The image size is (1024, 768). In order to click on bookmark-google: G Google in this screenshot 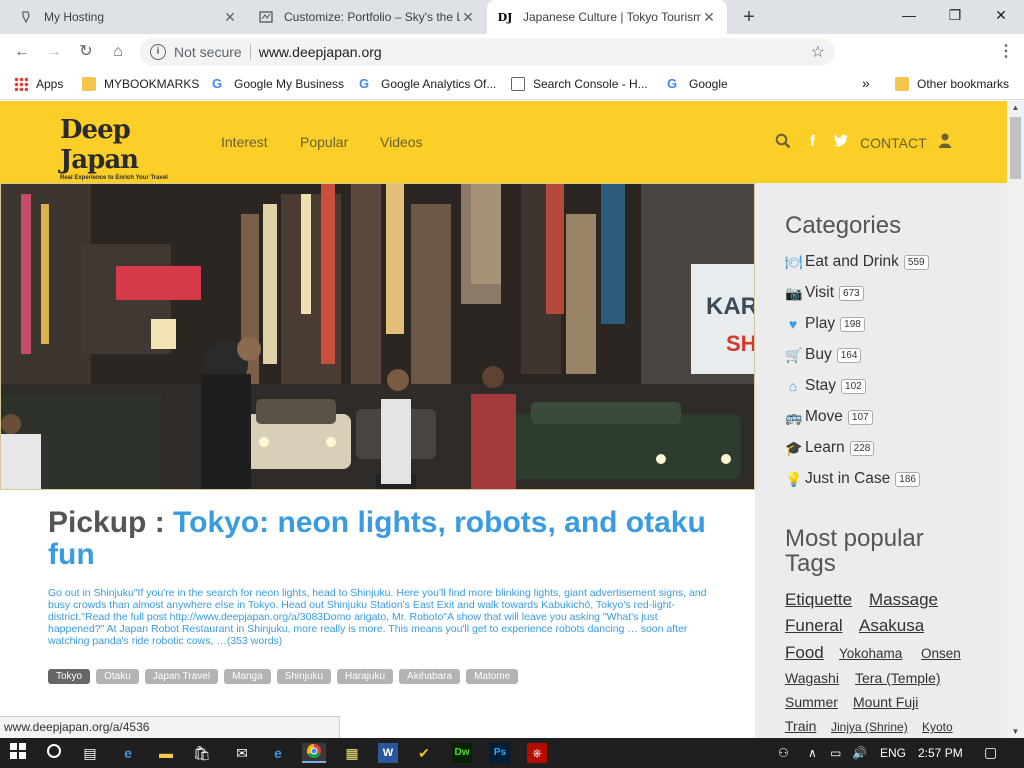, I will do `click(697, 84)`.